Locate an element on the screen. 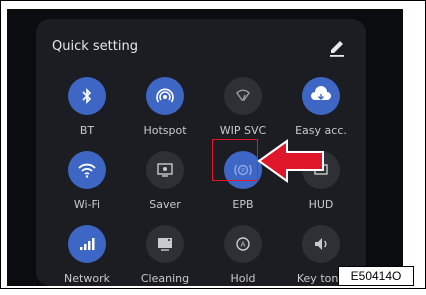 The width and height of the screenshot is (426, 295). wip-svc-icon is located at coordinates (243, 95).